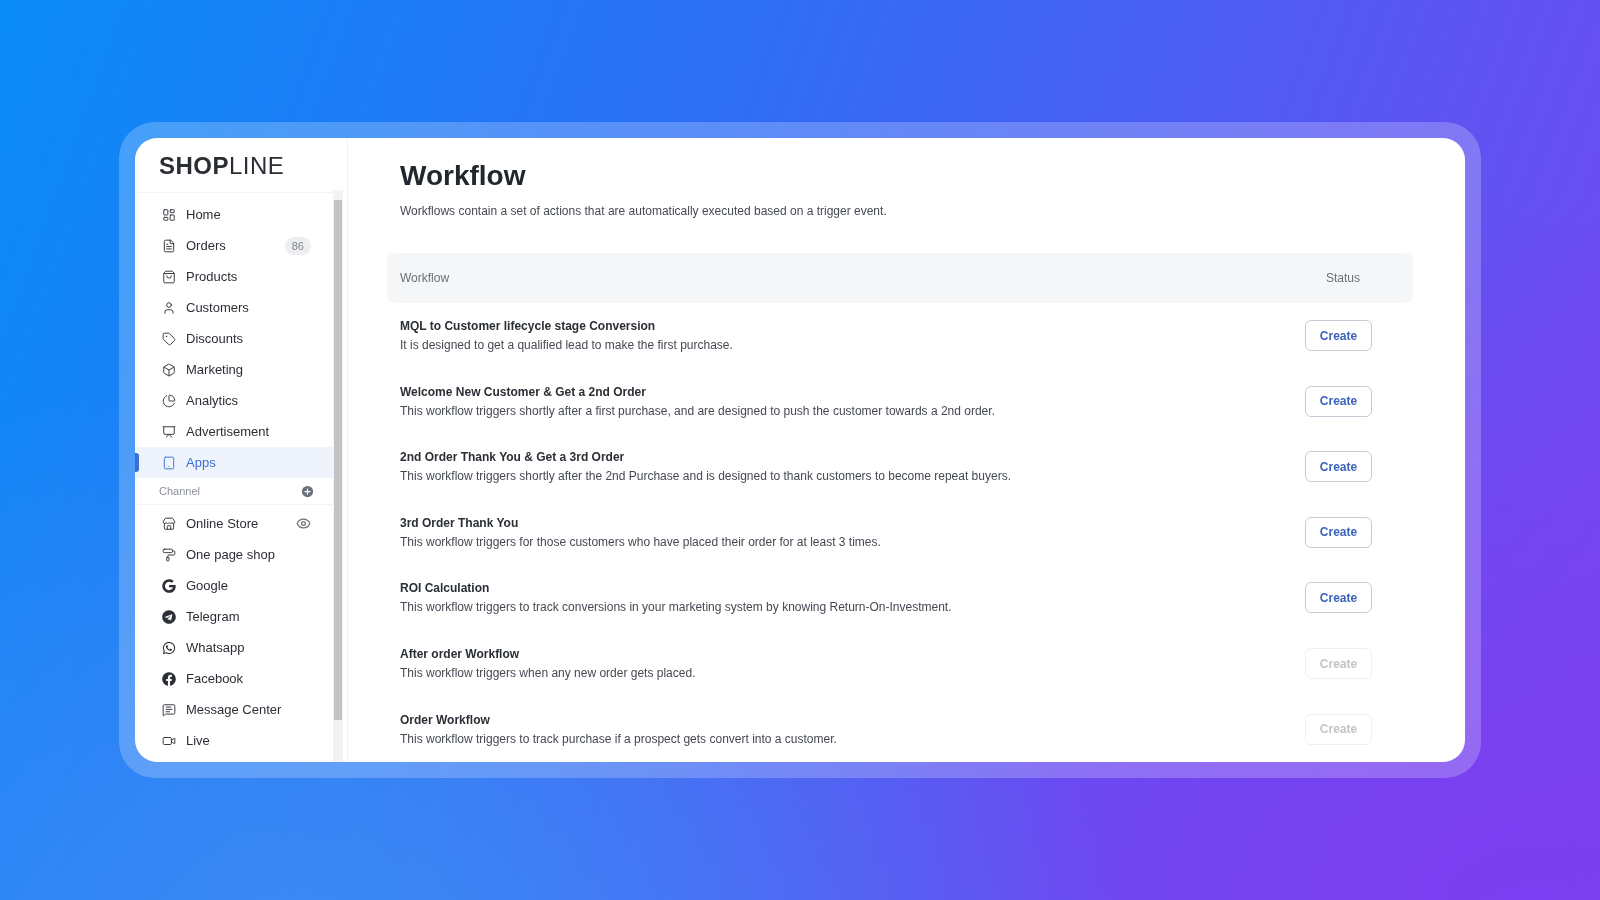  Describe the element at coordinates (676, 607) in the screenshot. I see `workflow-description: This workflow triggers to track conversions in your marketing system by knowing Return-On-Investment.` at that location.